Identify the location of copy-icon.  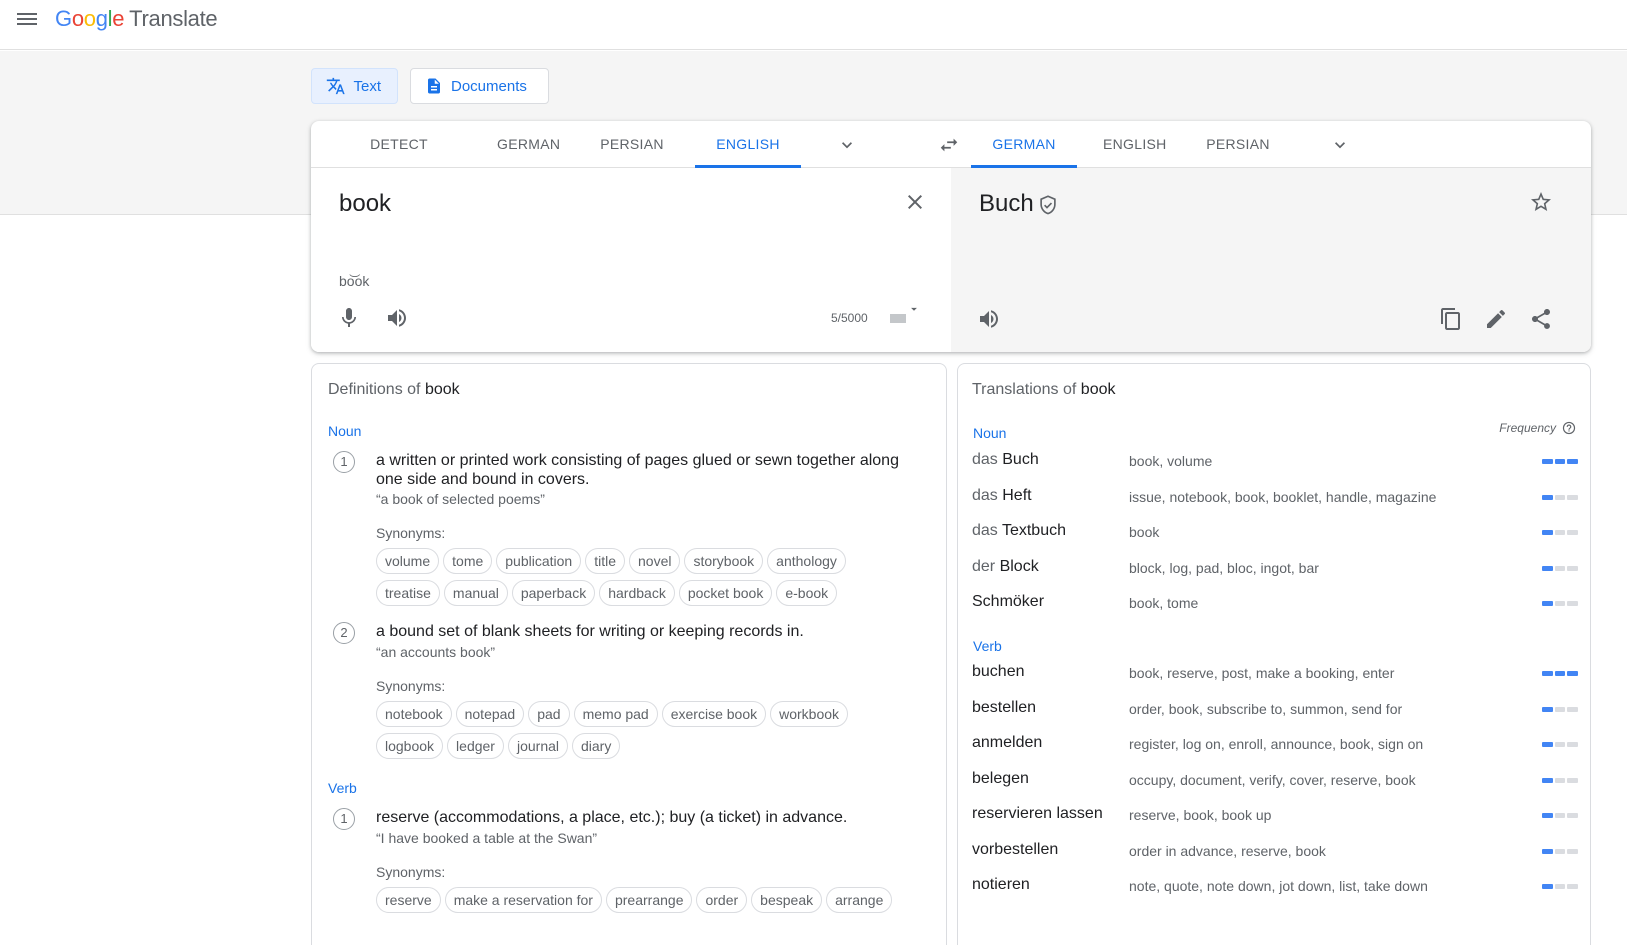
(1451, 319).